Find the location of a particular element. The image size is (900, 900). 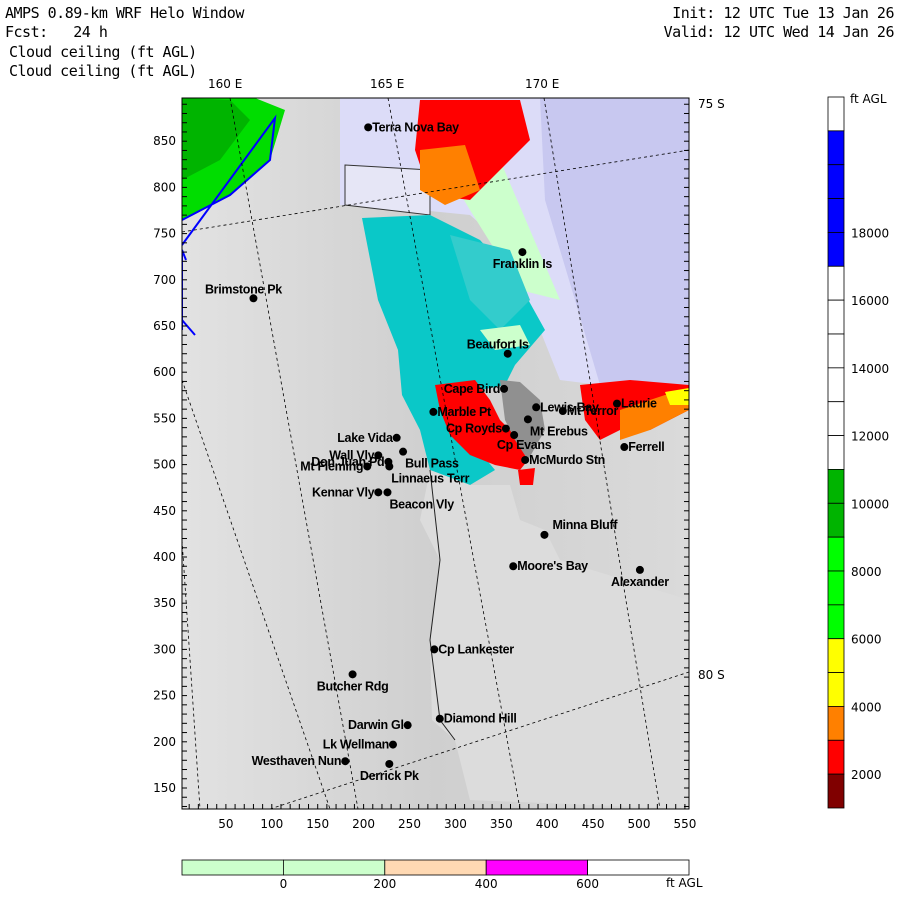

station-label: Butcher Rdg is located at coordinates (353, 686).